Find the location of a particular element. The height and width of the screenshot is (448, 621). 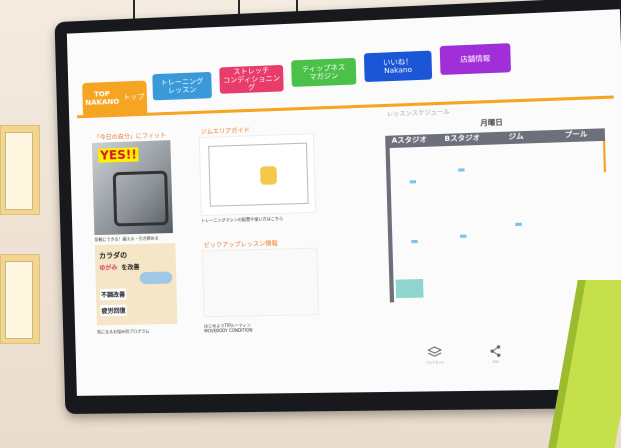

mascot-icon is located at coordinates (269, 175).